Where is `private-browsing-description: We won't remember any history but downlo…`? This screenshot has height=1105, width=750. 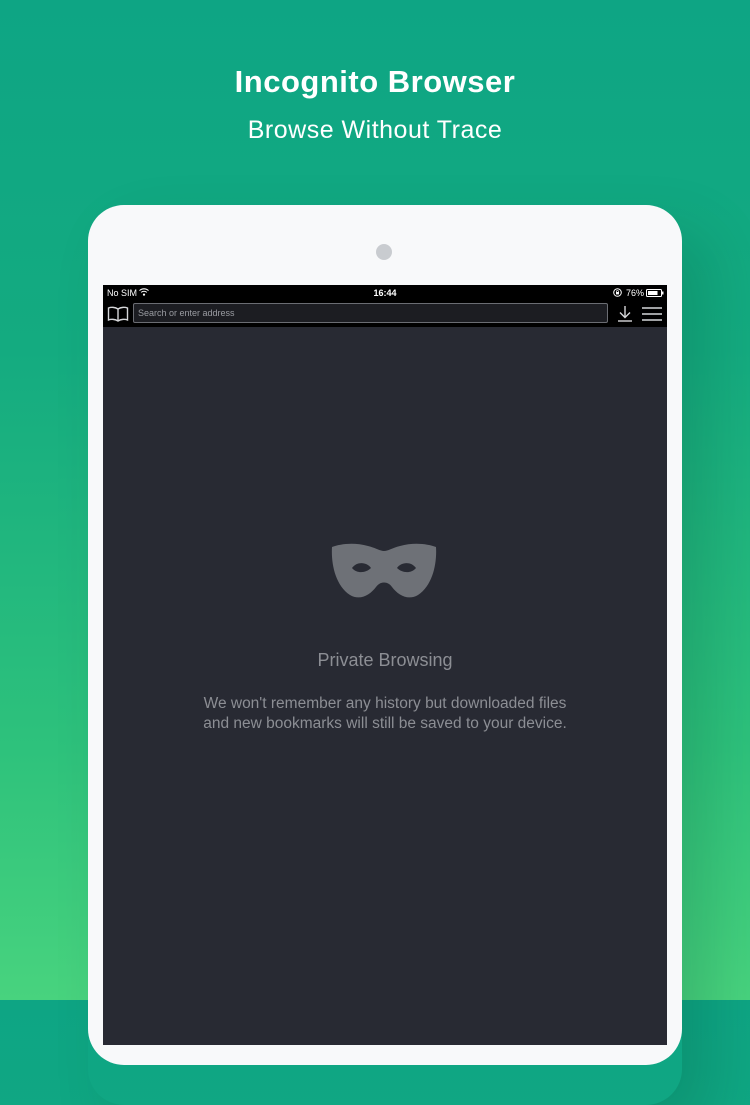 private-browsing-description: We won't remember any history but downlo… is located at coordinates (385, 714).